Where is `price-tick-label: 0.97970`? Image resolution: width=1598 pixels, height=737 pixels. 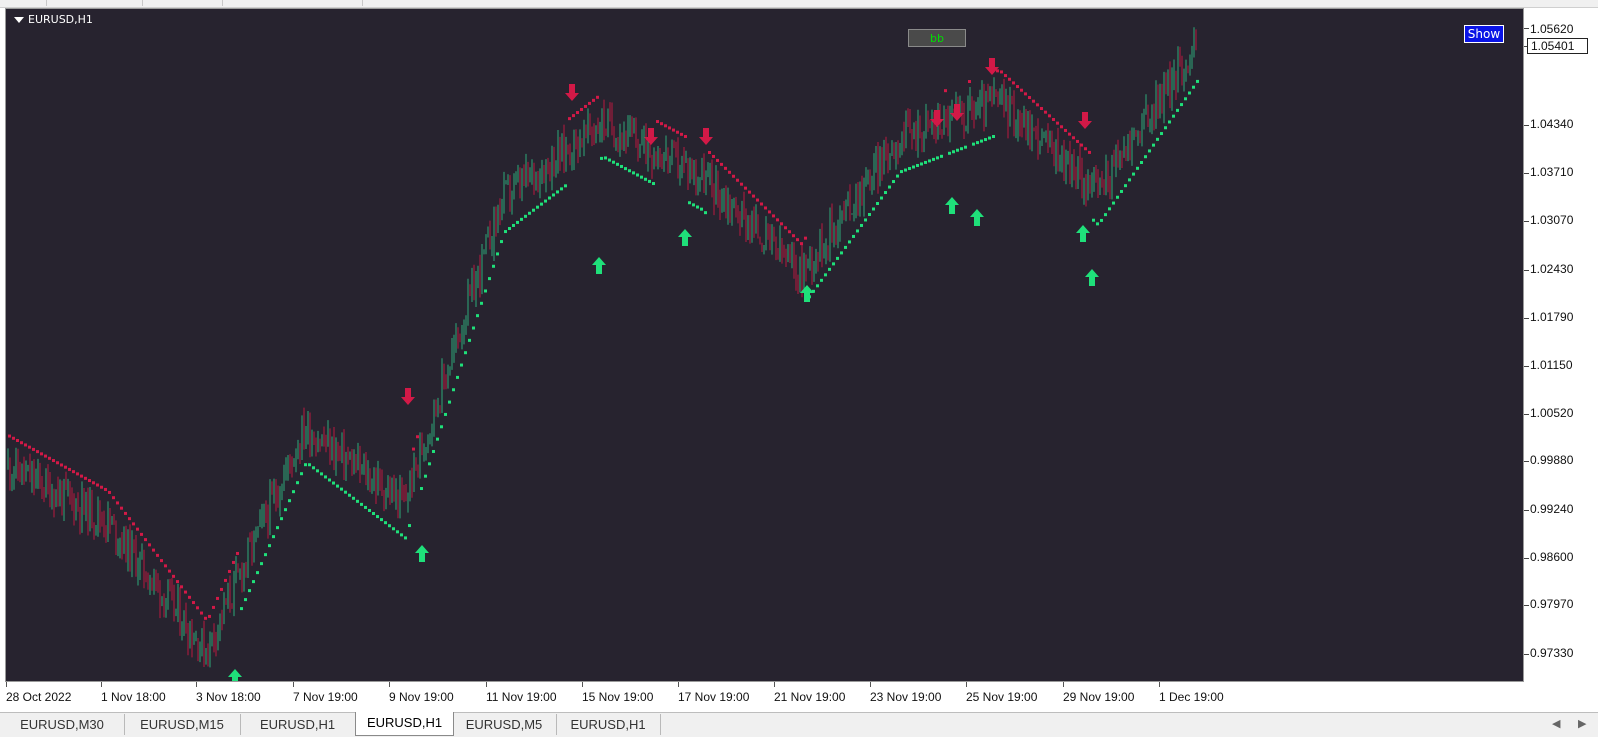
price-tick-label: 0.97970 is located at coordinates (1552, 604).